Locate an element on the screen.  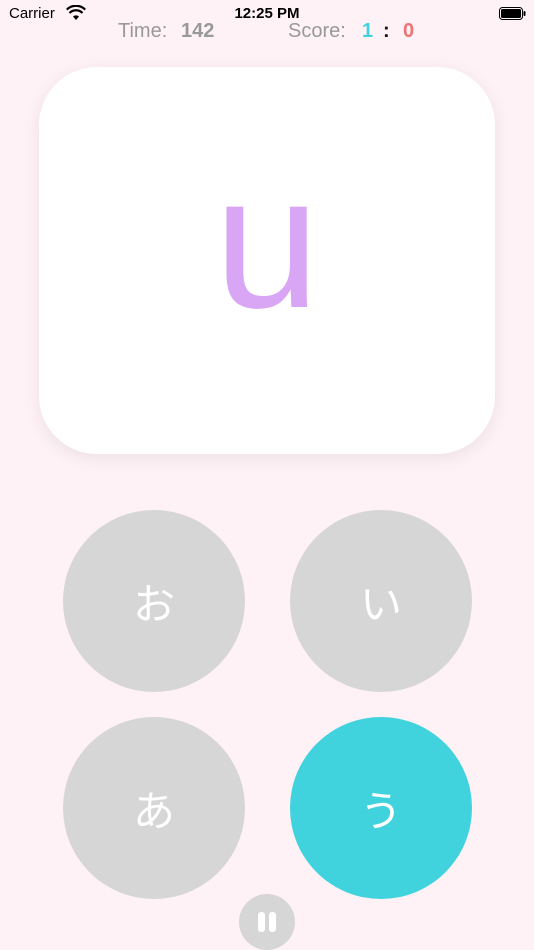
score-wrong: 0 is located at coordinates (409, 31).